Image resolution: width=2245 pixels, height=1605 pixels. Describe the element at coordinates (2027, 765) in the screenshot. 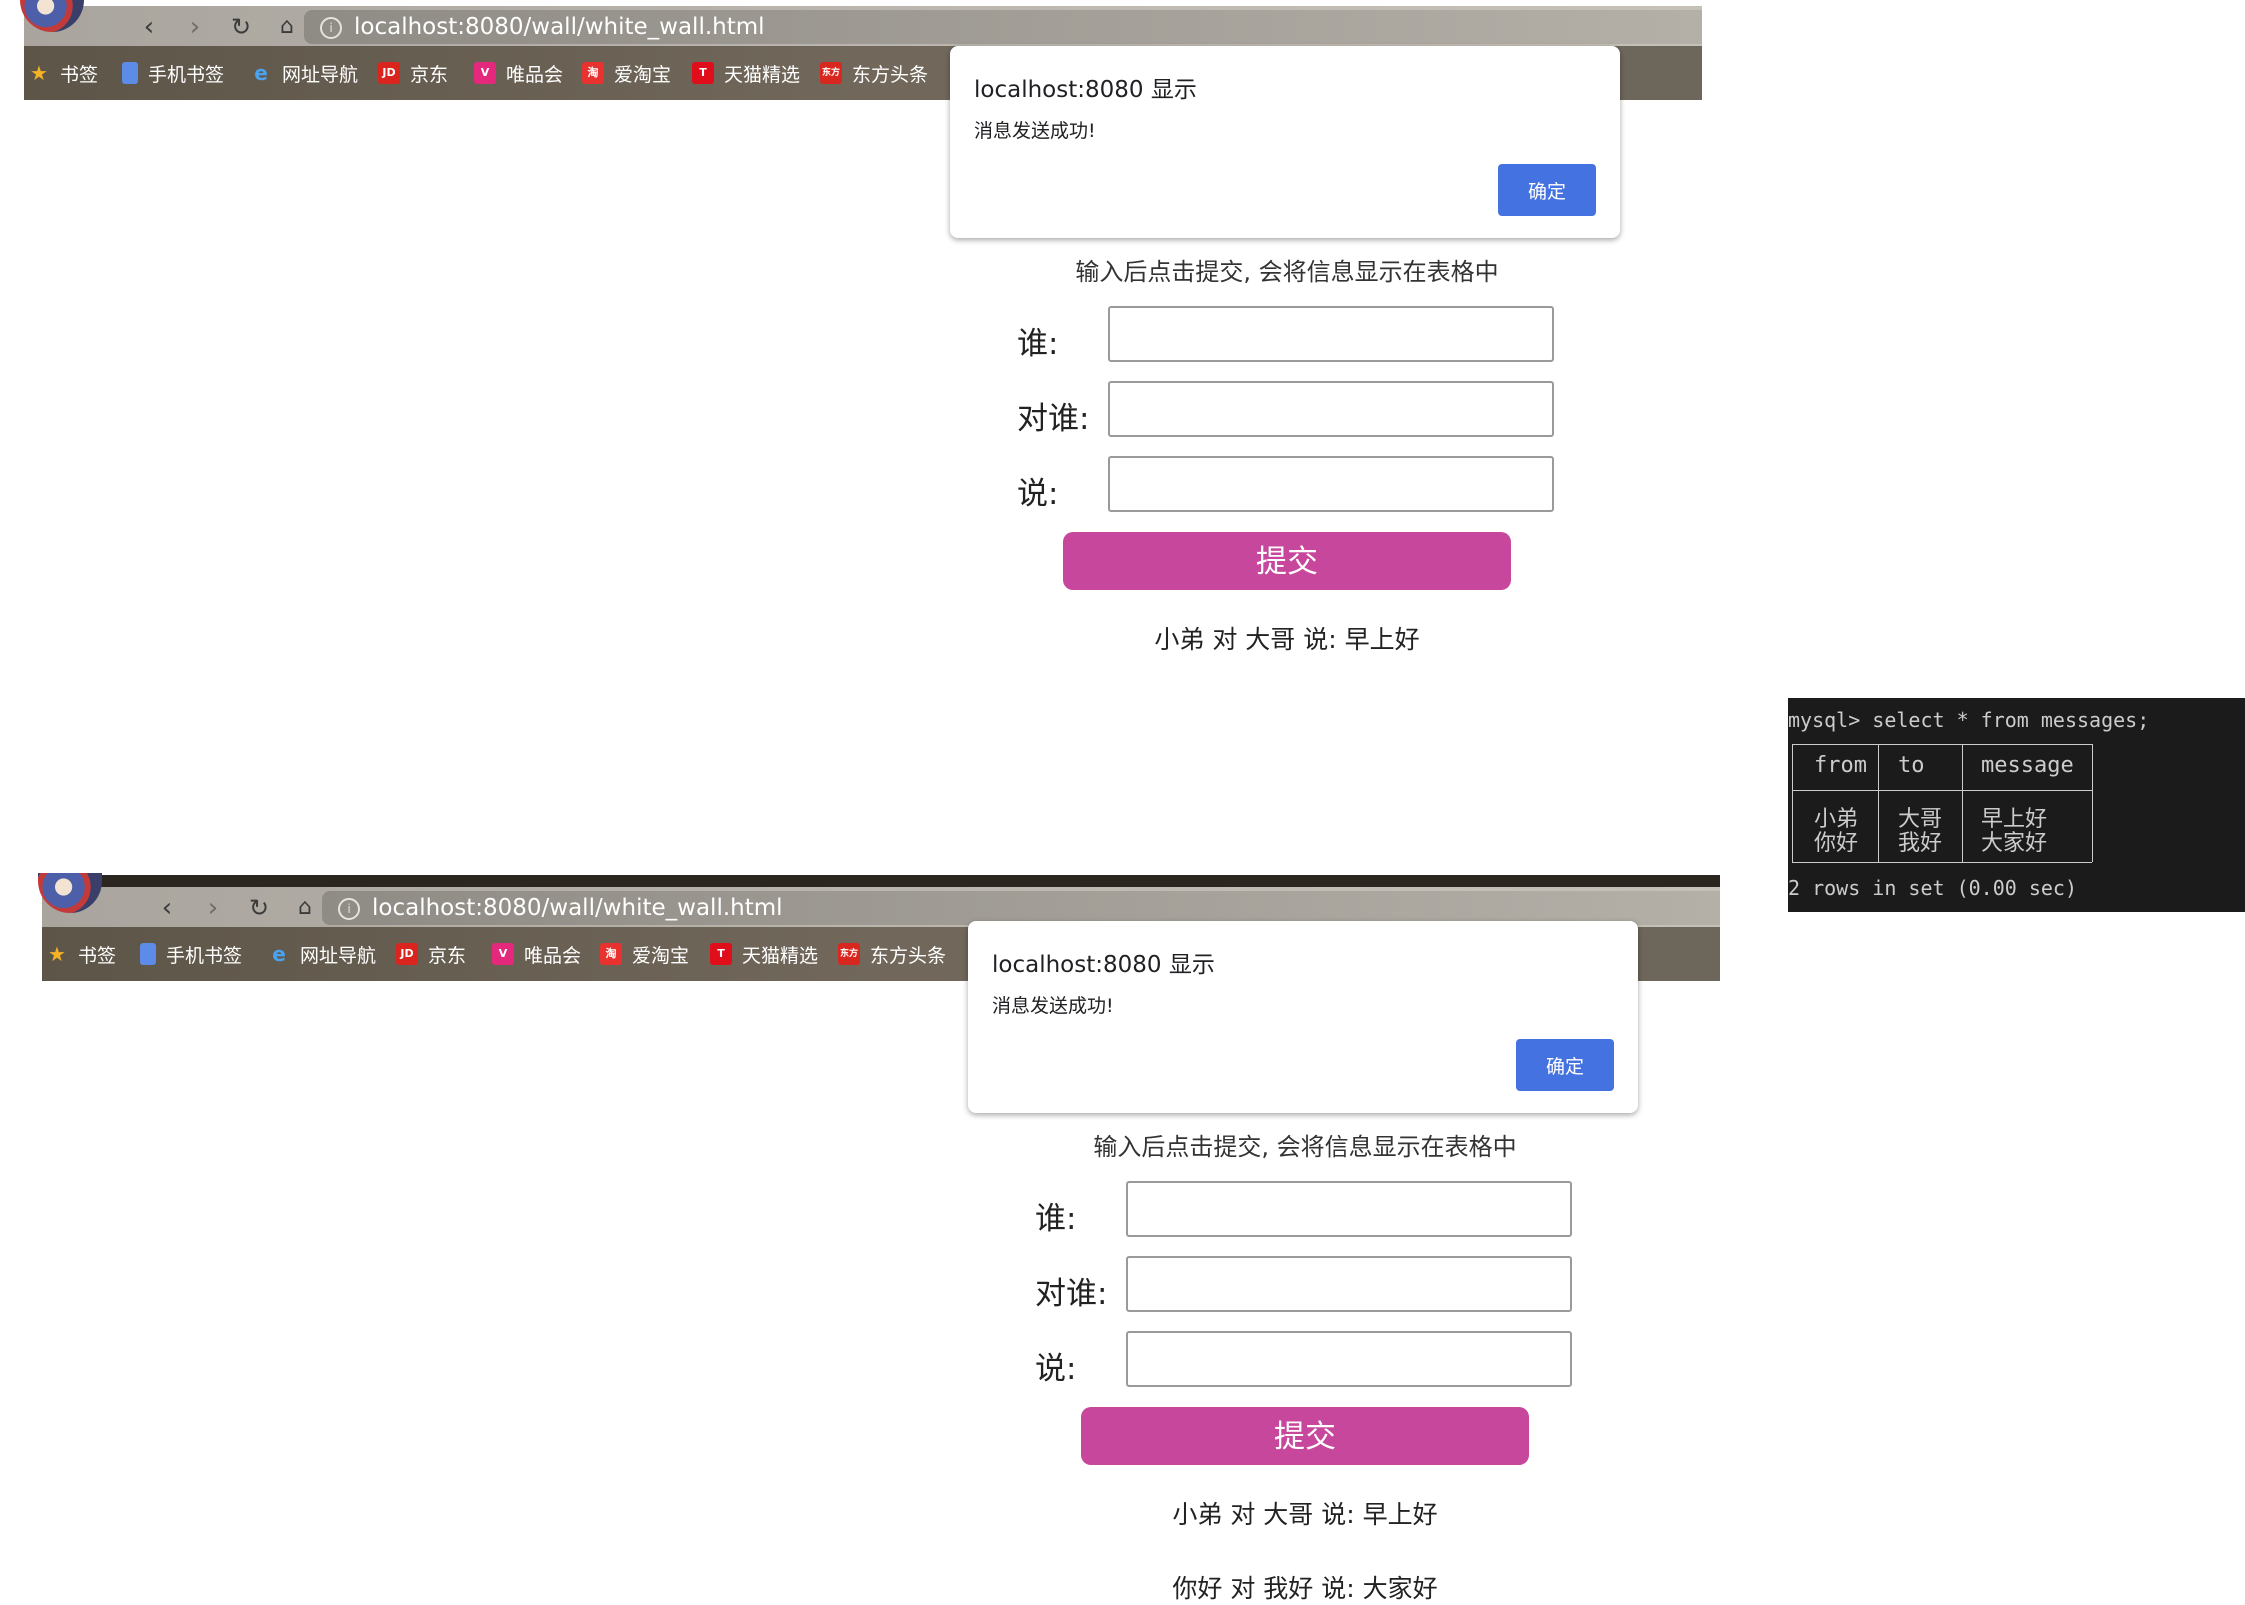

I see `column-header: message` at that location.